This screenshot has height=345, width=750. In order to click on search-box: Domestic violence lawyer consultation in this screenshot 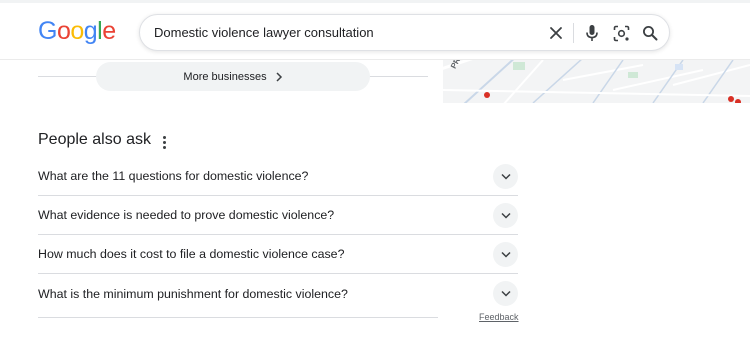, I will do `click(404, 32)`.